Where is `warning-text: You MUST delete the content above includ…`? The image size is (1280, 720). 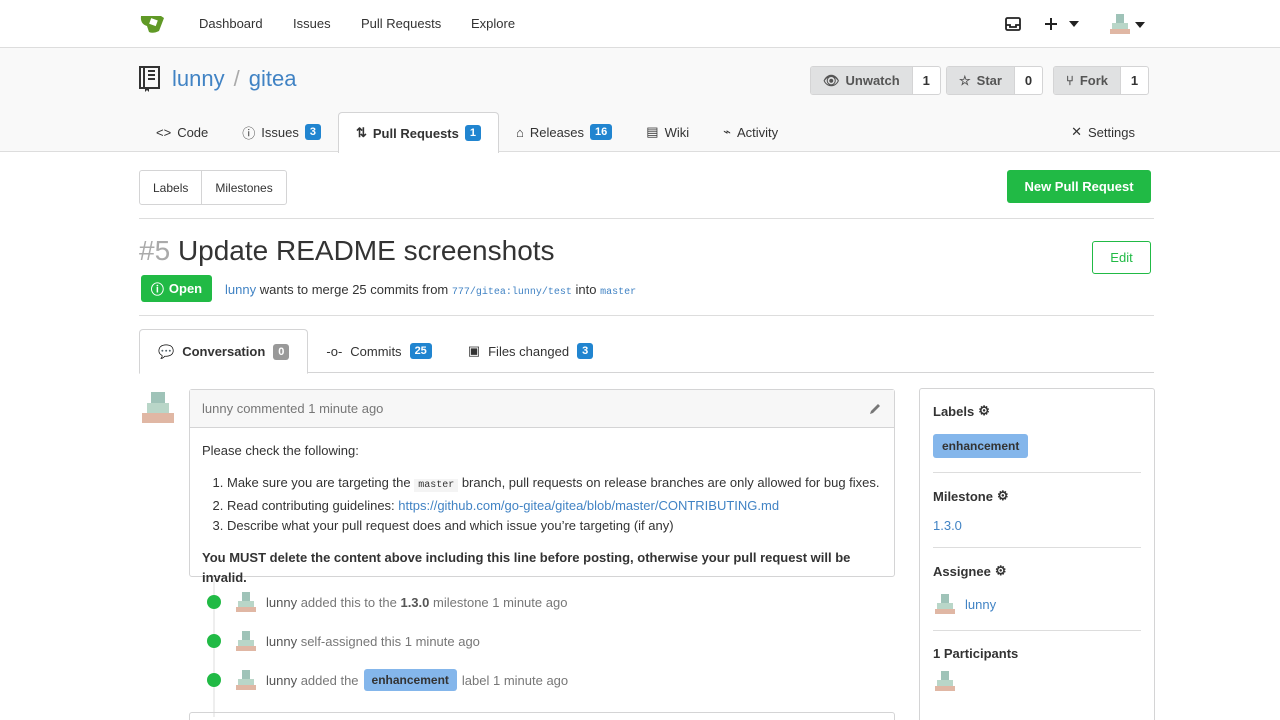 warning-text: You MUST delete the content above includ… is located at coordinates (526, 567).